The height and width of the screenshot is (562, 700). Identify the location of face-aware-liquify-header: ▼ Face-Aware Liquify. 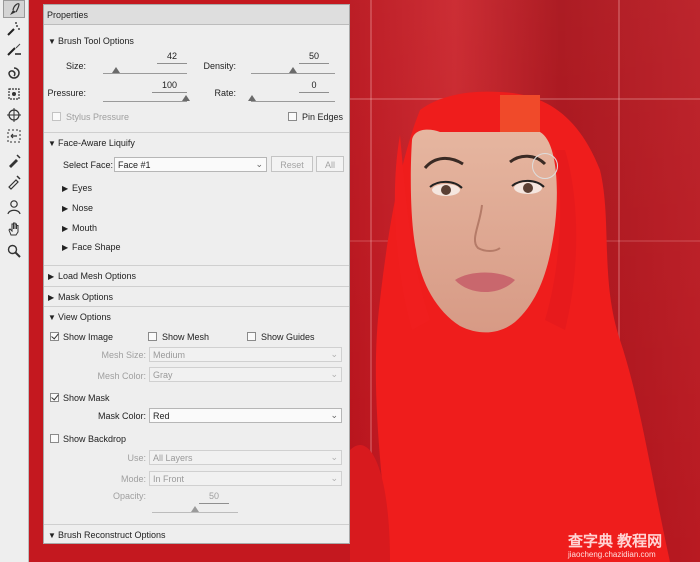
(196, 142).